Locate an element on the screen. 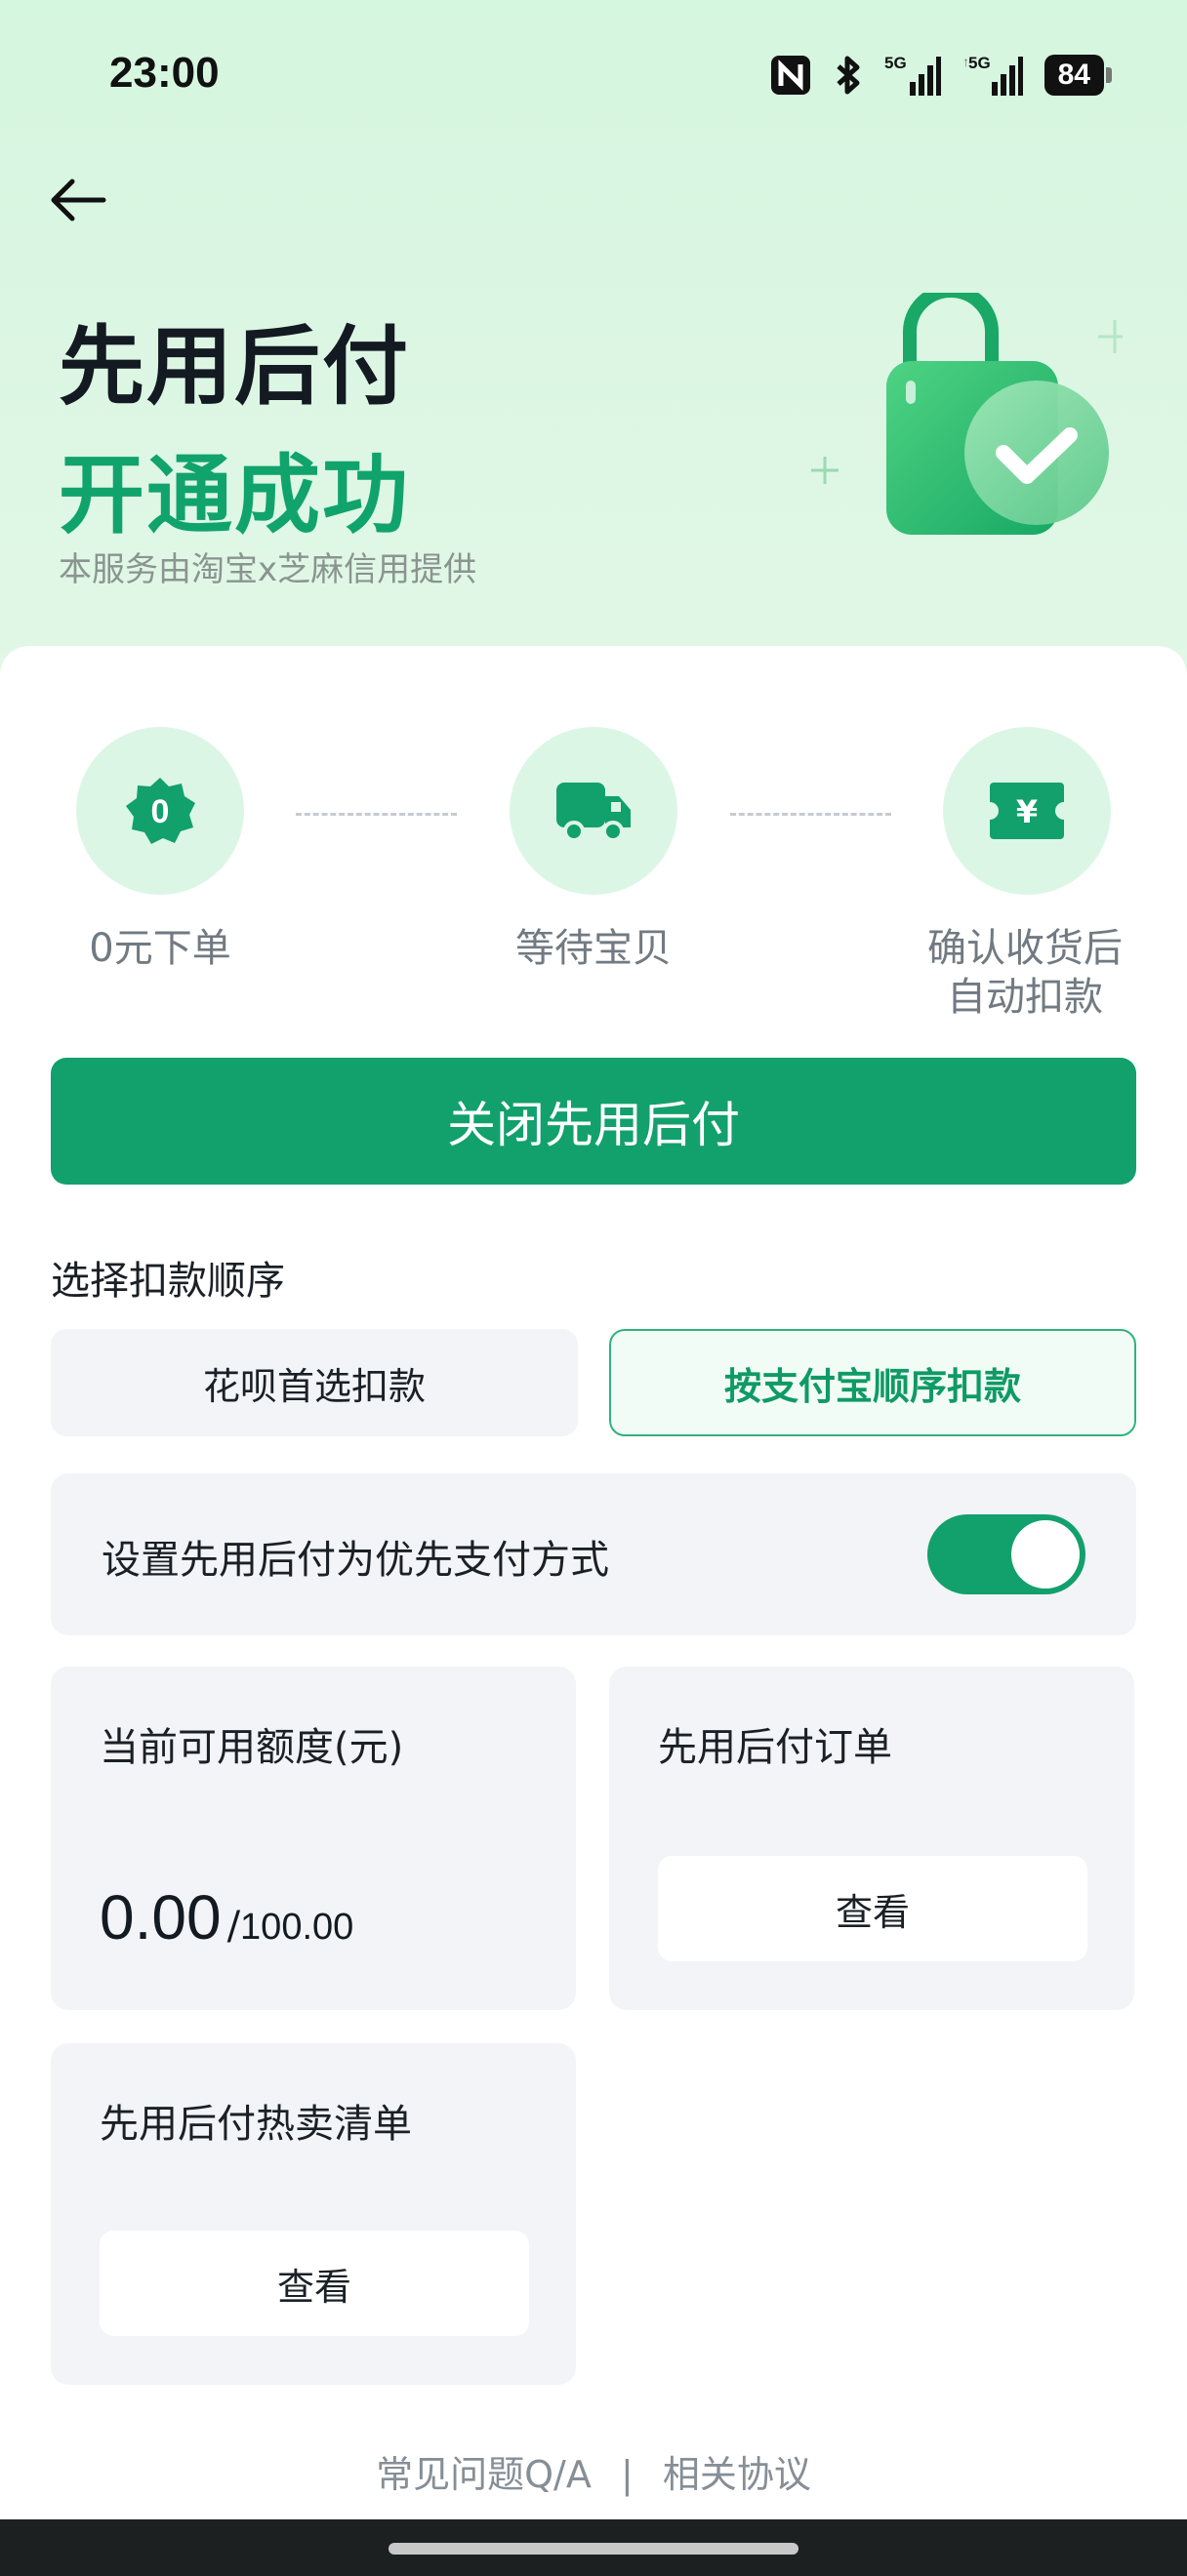  step-circle is located at coordinates (593, 811).